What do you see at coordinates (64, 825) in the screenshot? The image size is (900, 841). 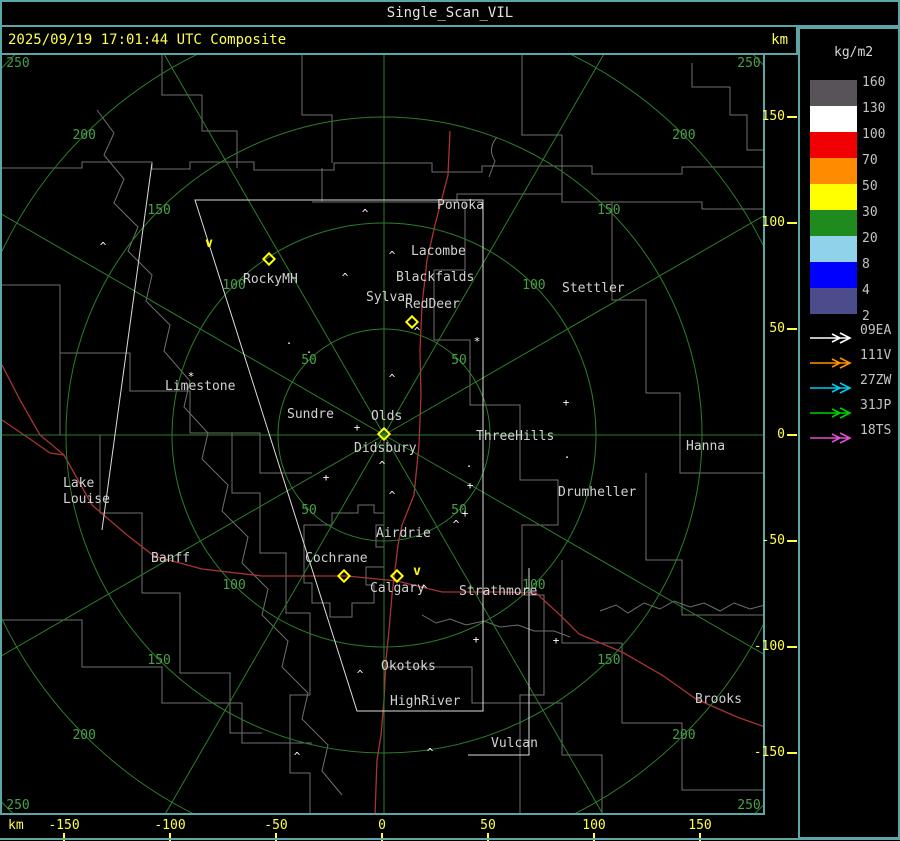 I see `bottom-axis-tick-label: -150` at bounding box center [64, 825].